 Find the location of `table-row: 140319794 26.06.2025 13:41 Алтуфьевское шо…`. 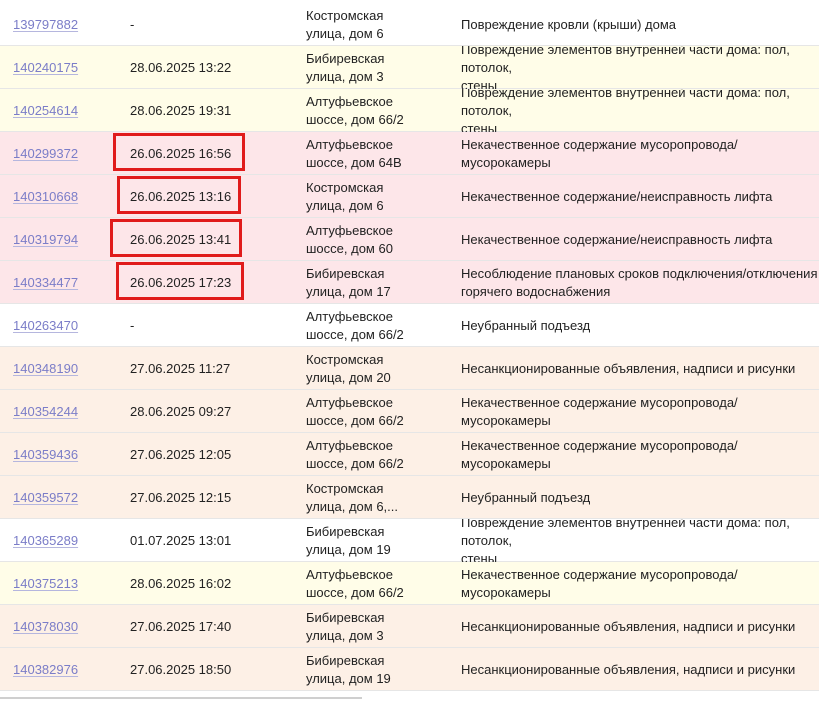

table-row: 140319794 26.06.2025 13:41 Алтуфьевское шо… is located at coordinates (409, 239).